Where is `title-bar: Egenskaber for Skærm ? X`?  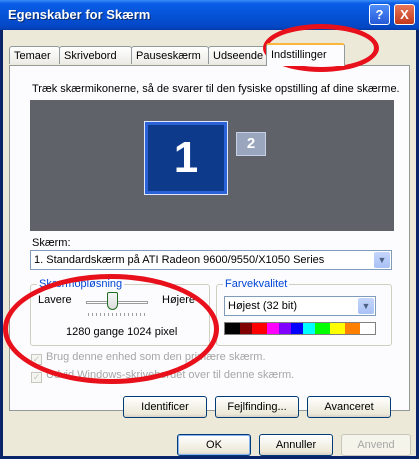
title-bar: Egenskaber for Skærm ? X is located at coordinates (209, 15).